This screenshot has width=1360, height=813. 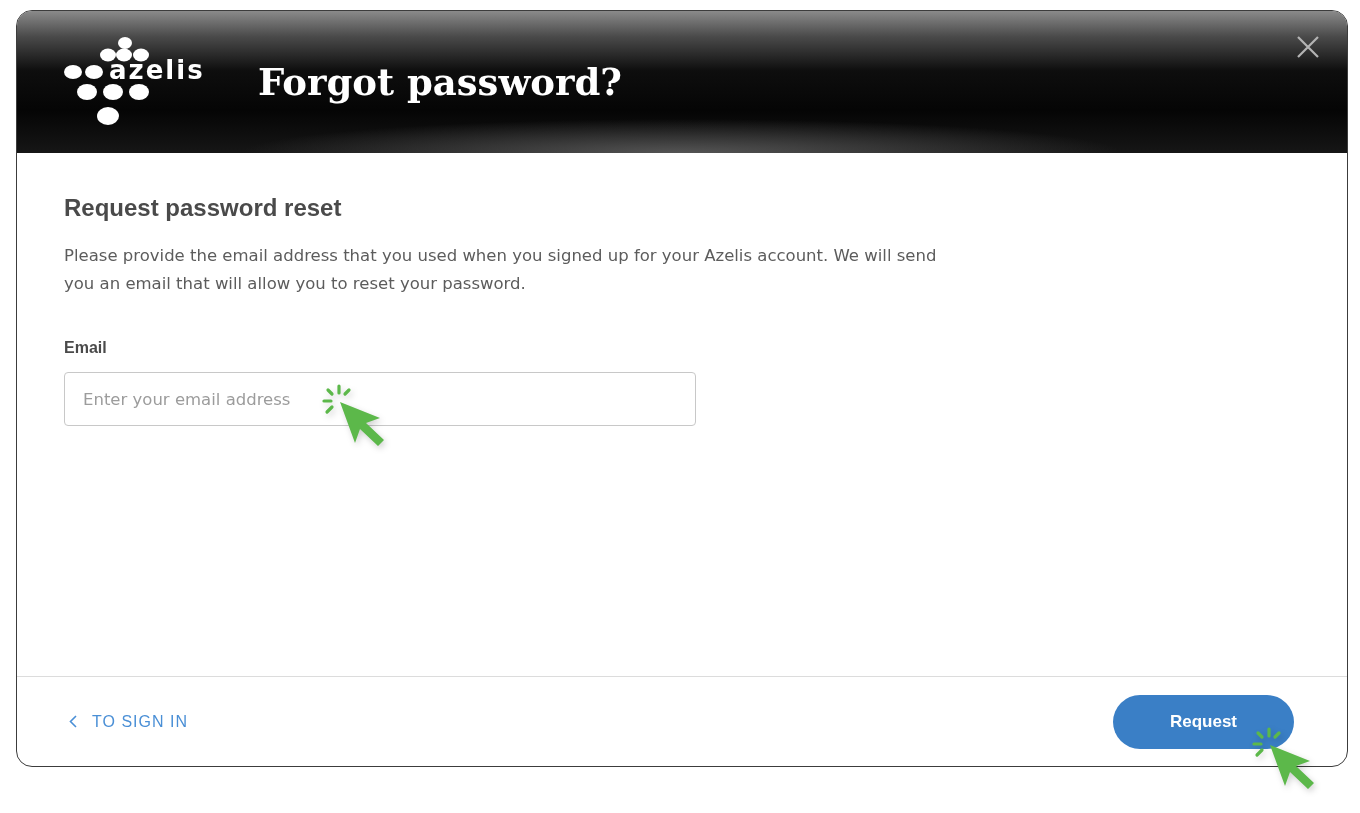 What do you see at coordinates (134, 82) in the screenshot?
I see `logo: azelis` at bounding box center [134, 82].